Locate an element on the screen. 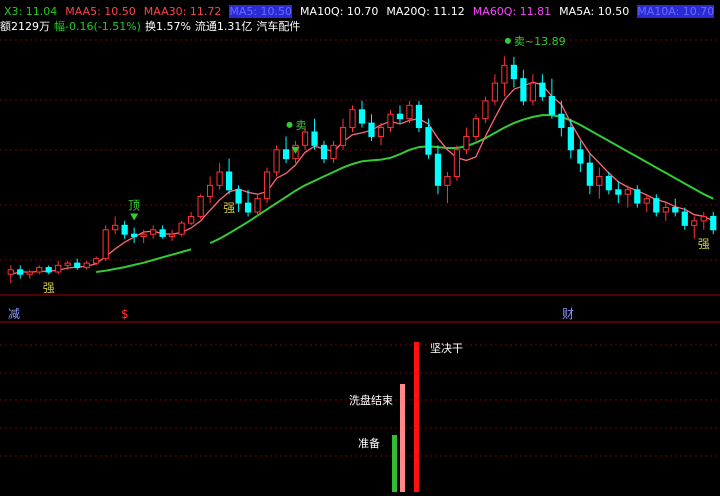  signal-marker: 顶 is located at coordinates (134, 210).